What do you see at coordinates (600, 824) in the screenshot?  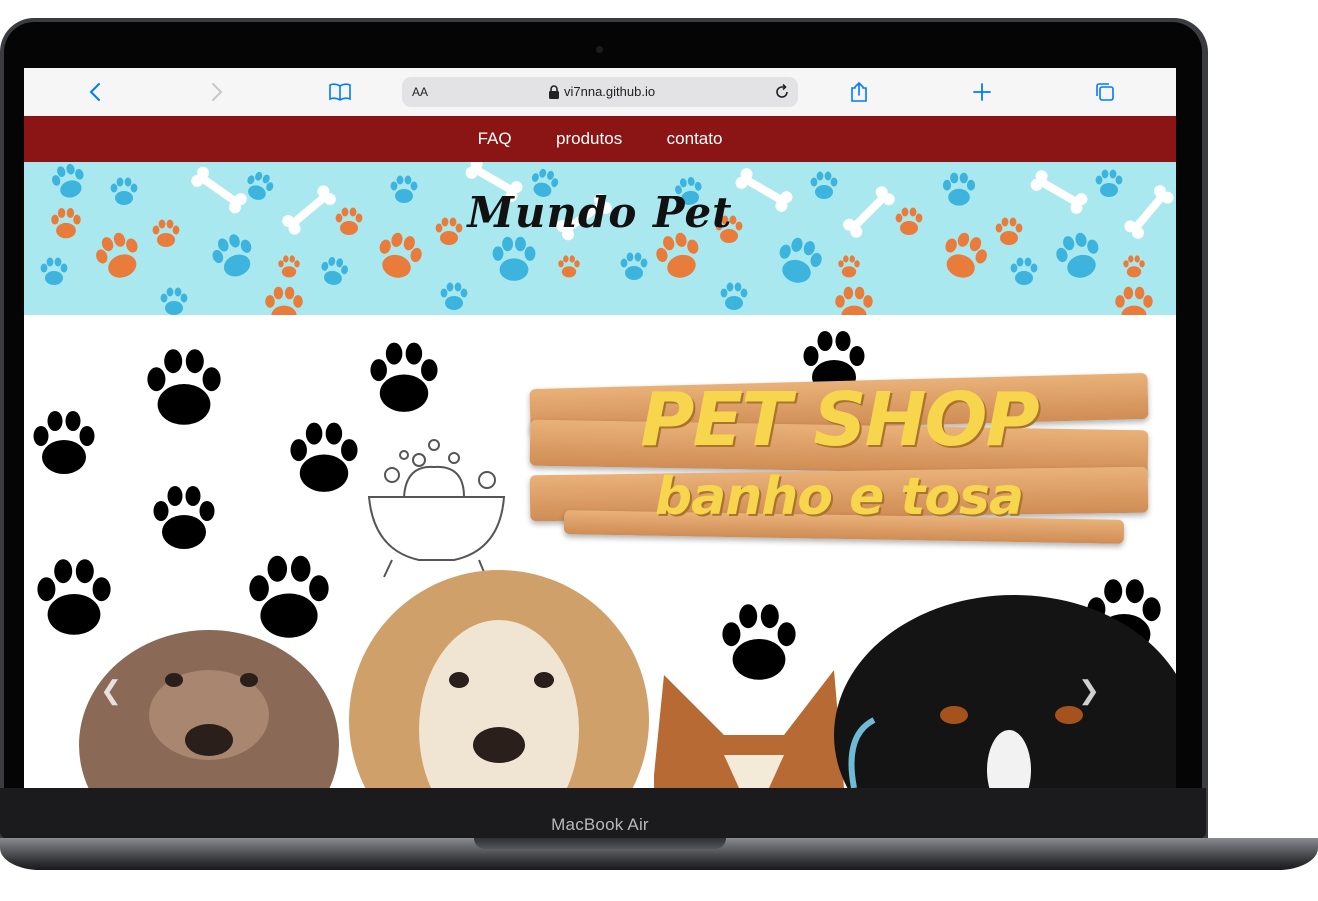 I see `device-label: MacBook Air` at bounding box center [600, 824].